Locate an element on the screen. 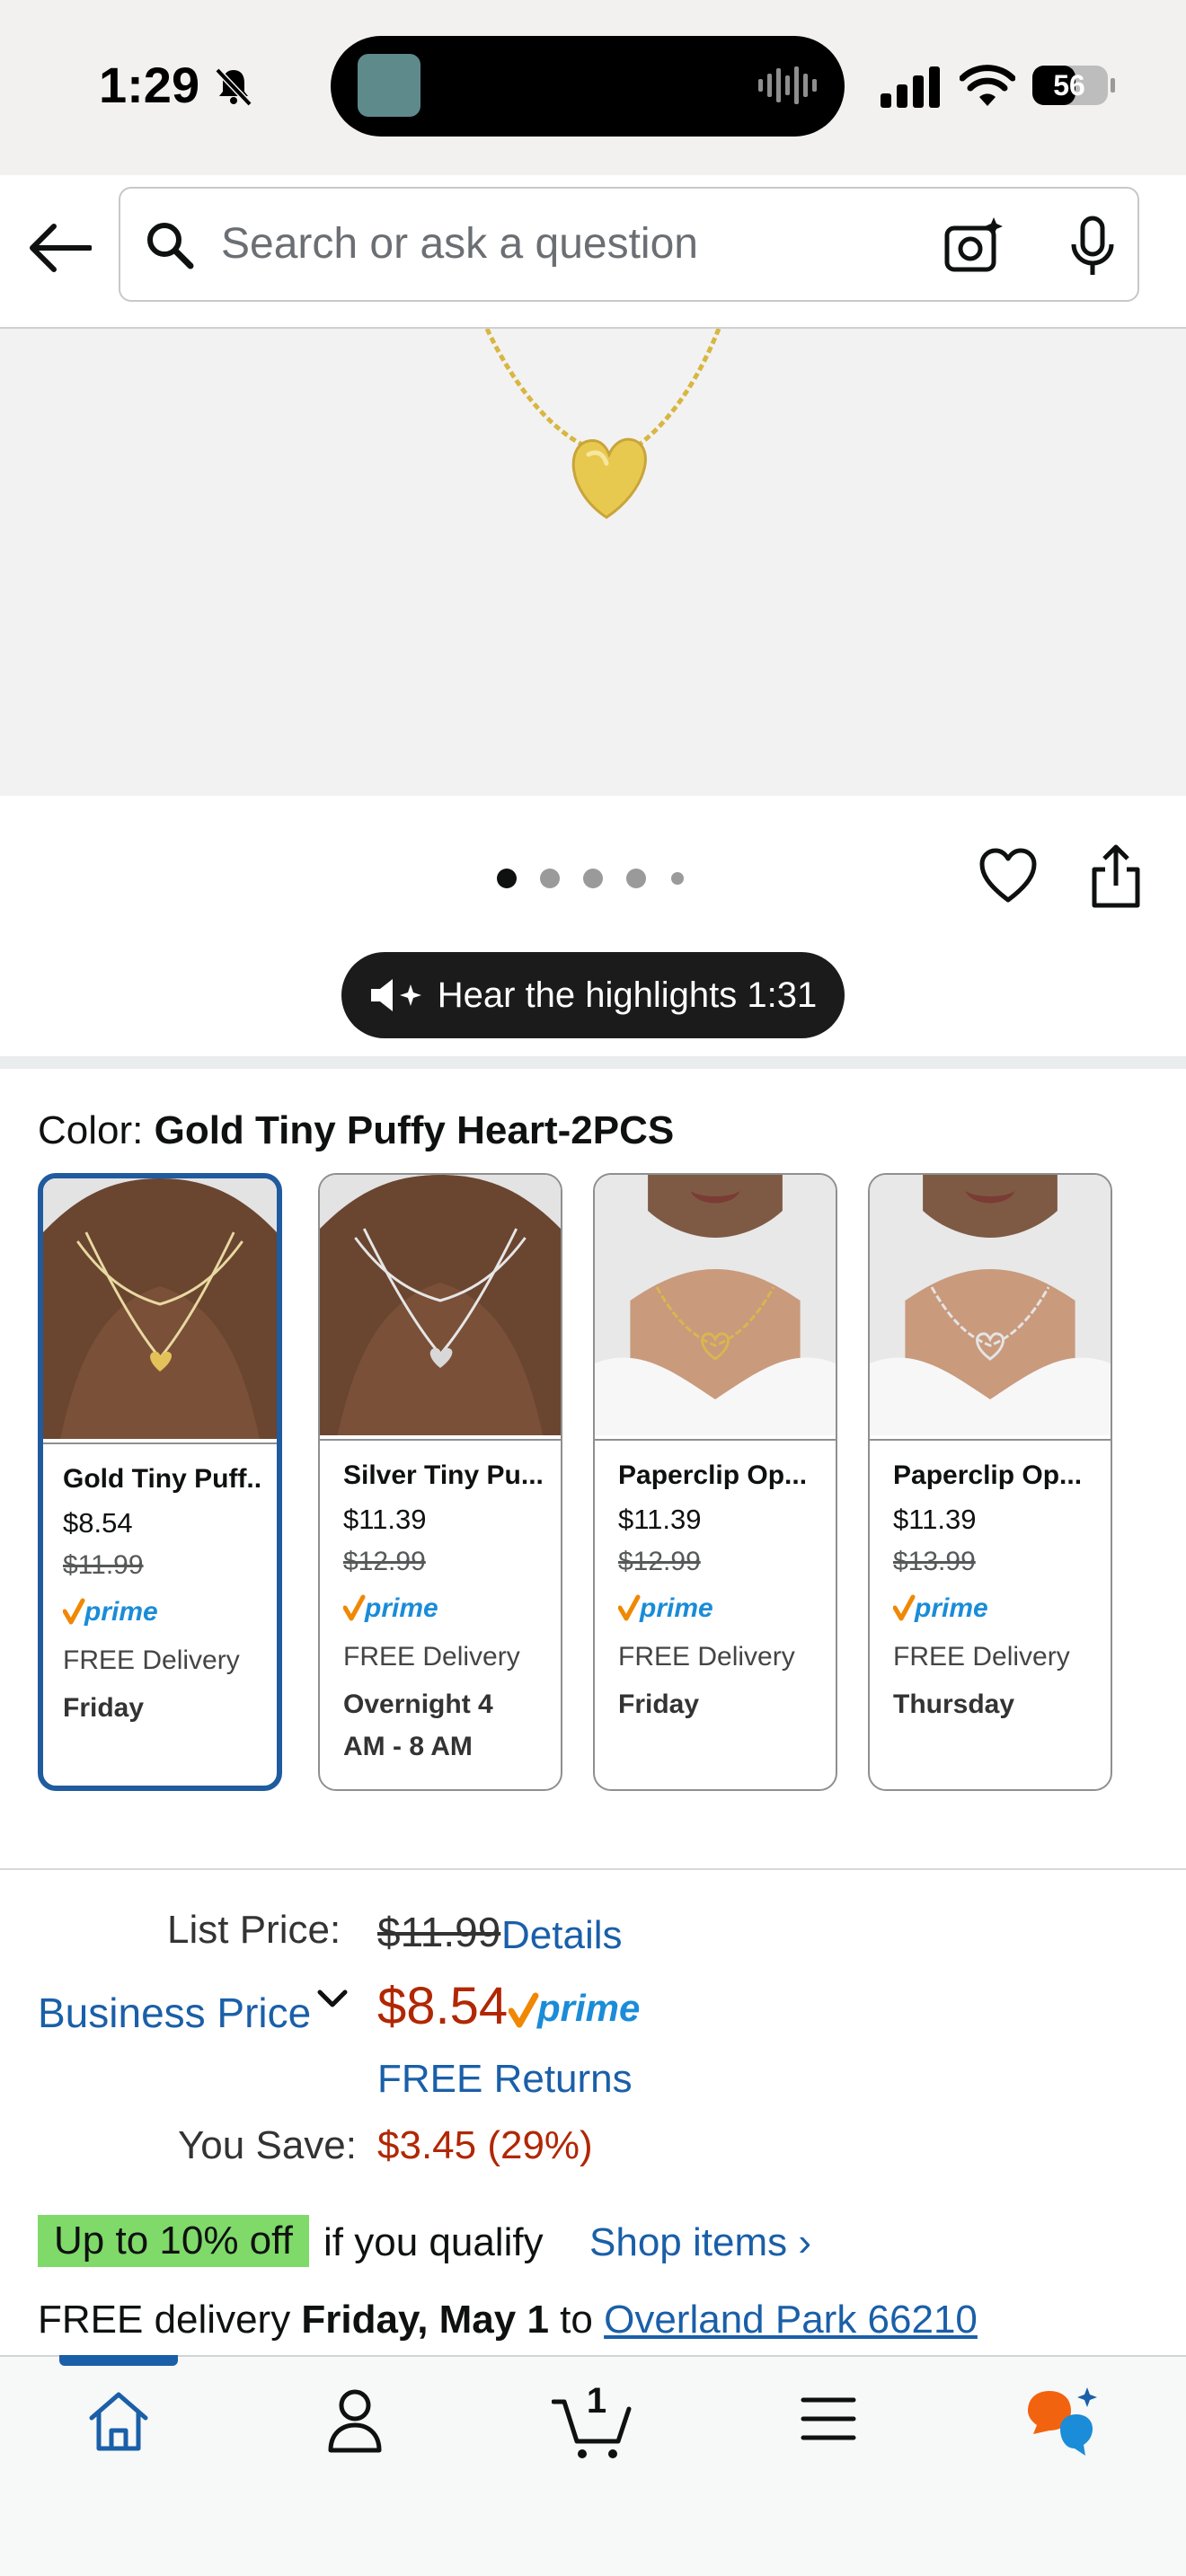 The width and height of the screenshot is (1186, 2576). heart-necklace-image is located at coordinates (602, 424).